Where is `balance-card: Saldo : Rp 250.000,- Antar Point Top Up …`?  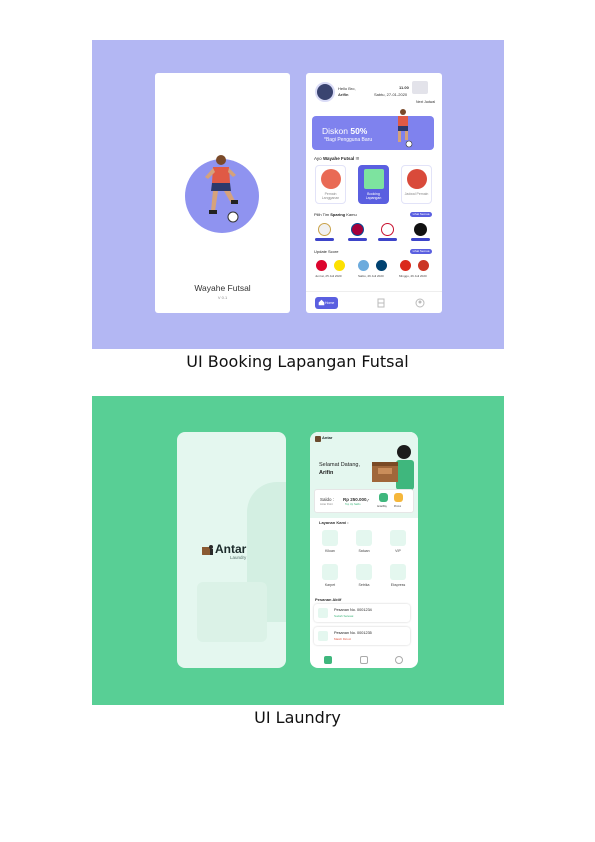 balance-card: Saldo : Rp 250.000,- Antar Point Top Up … is located at coordinates (364, 501).